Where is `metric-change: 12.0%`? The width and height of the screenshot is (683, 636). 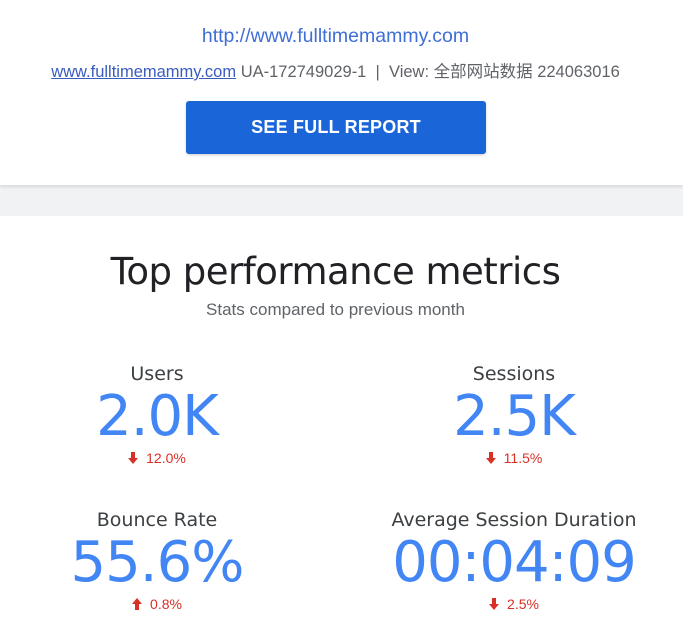
metric-change: 12.0% is located at coordinates (158, 458).